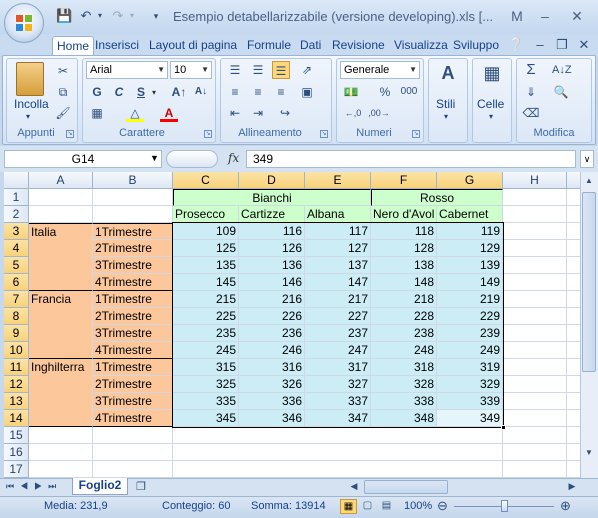 Image resolution: width=598 pixels, height=518 pixels. I want to click on hscroll-right-icon: ▶, so click(572, 487).